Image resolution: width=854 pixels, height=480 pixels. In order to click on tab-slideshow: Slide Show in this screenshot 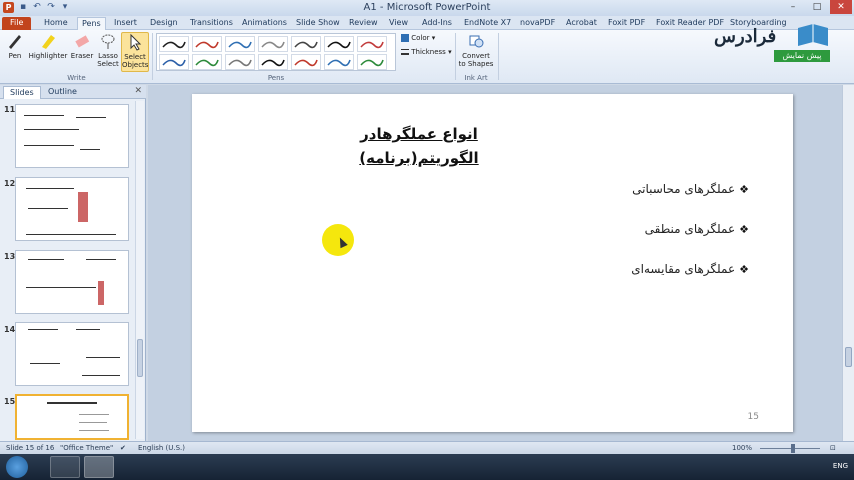, I will do `click(318, 23)`.